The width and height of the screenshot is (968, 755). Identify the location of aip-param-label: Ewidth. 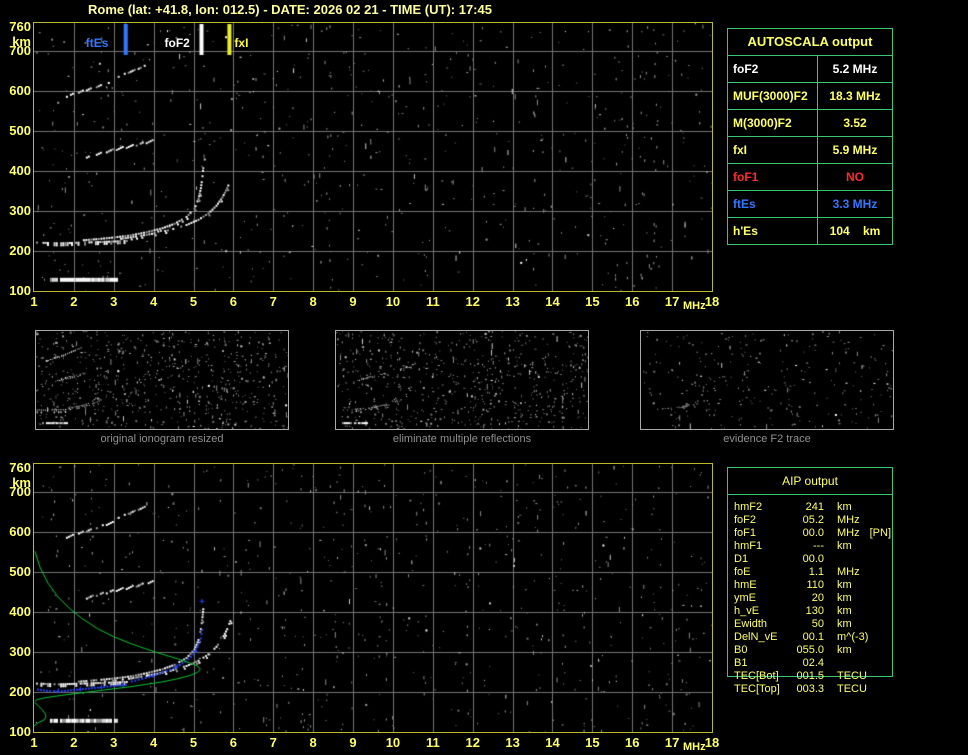
(751, 624).